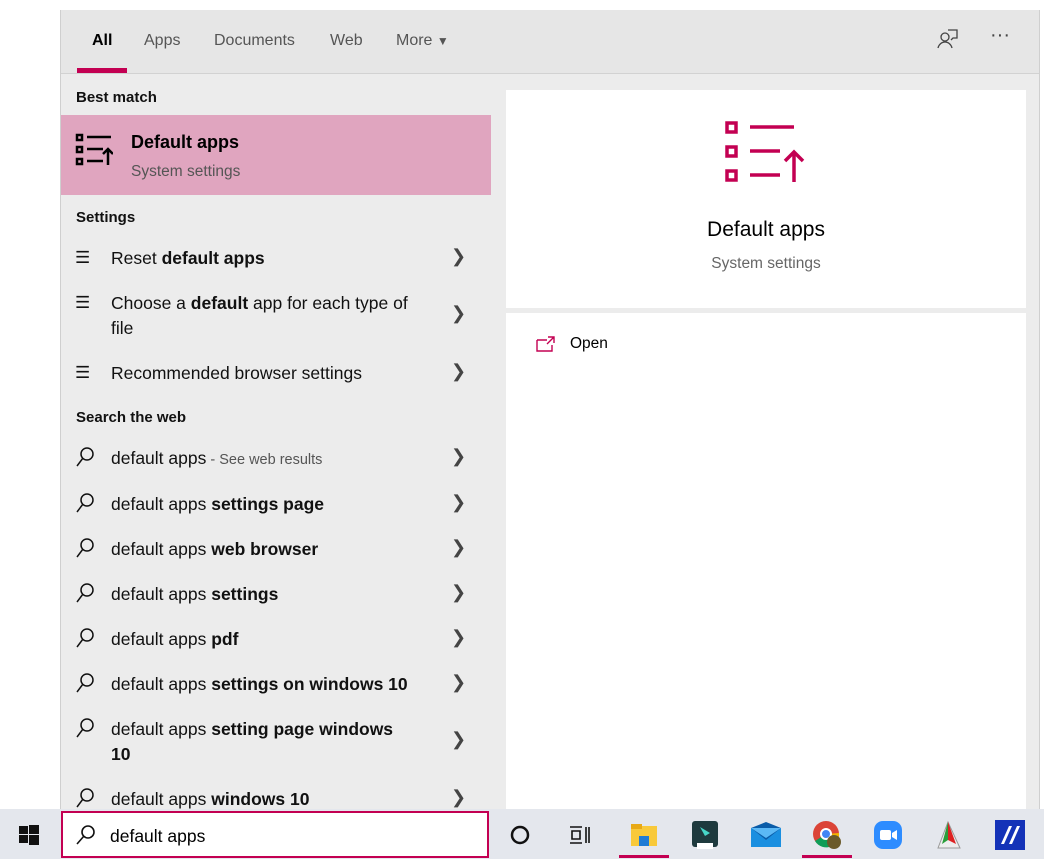 The width and height of the screenshot is (1044, 859). I want to click on web-search-item: default apps settings page ❯, so click(276, 507).